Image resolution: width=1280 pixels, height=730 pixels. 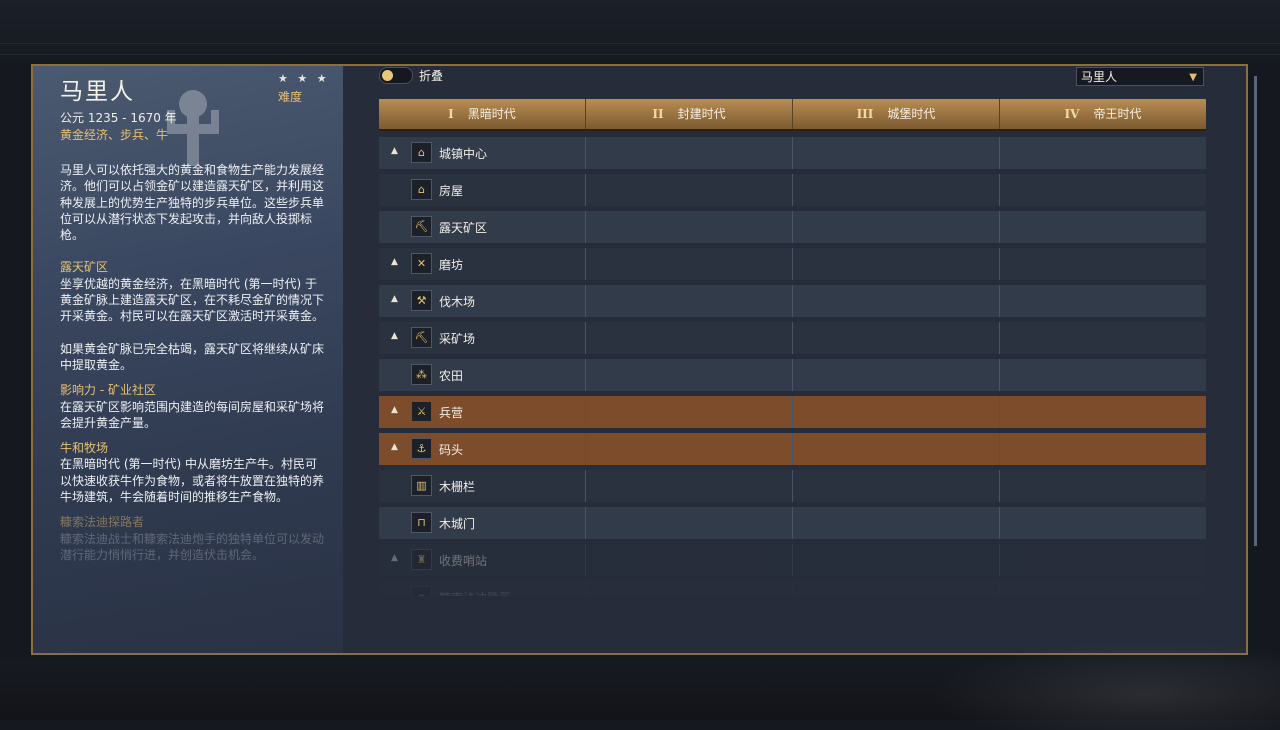 What do you see at coordinates (396, 75) in the screenshot?
I see `collapse-toggle` at bounding box center [396, 75].